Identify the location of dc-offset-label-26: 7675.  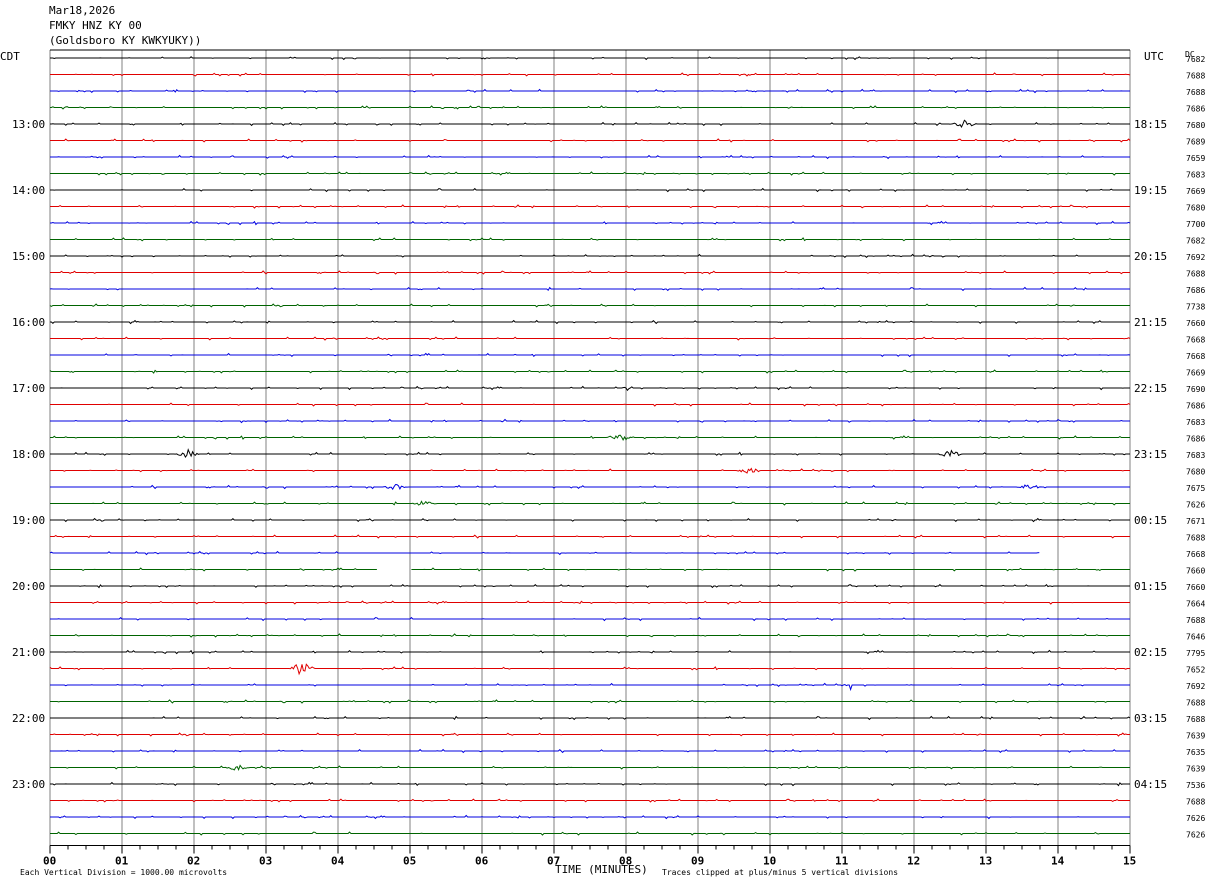
(1195, 488).